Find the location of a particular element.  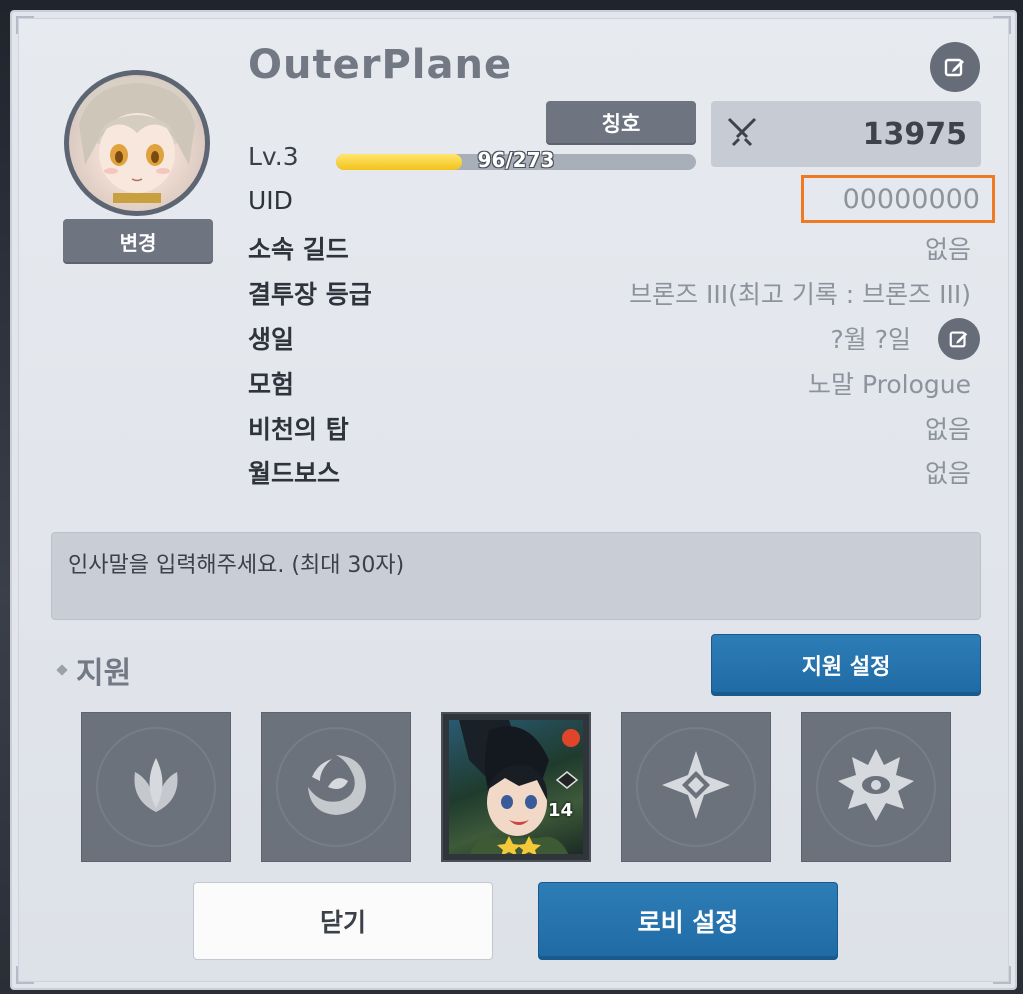

arena-rank-value: 브론즈 III(최고 기록 : 브론즈 III) is located at coordinates (800, 294).